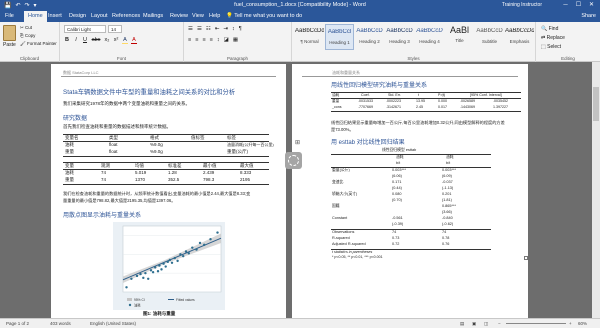 The image size is (600, 328). Describe the element at coordinates (449, 206) in the screenshot. I see `table-cell: 0.865***` at that location.